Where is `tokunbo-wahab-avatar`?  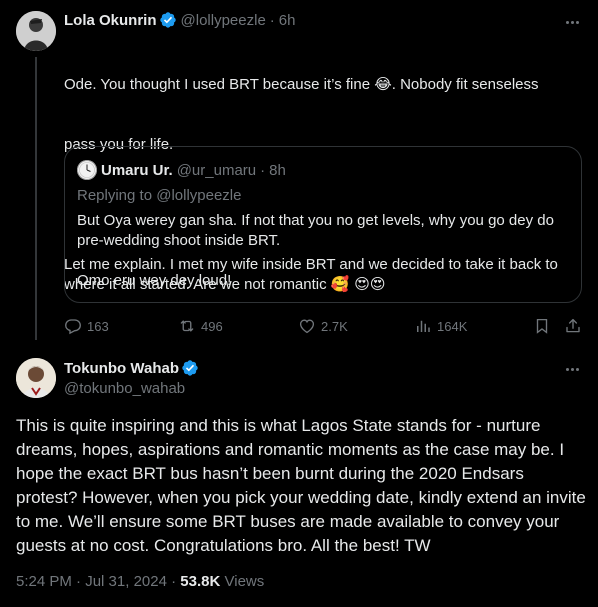
tokunbo-wahab-avatar is located at coordinates (36, 378).